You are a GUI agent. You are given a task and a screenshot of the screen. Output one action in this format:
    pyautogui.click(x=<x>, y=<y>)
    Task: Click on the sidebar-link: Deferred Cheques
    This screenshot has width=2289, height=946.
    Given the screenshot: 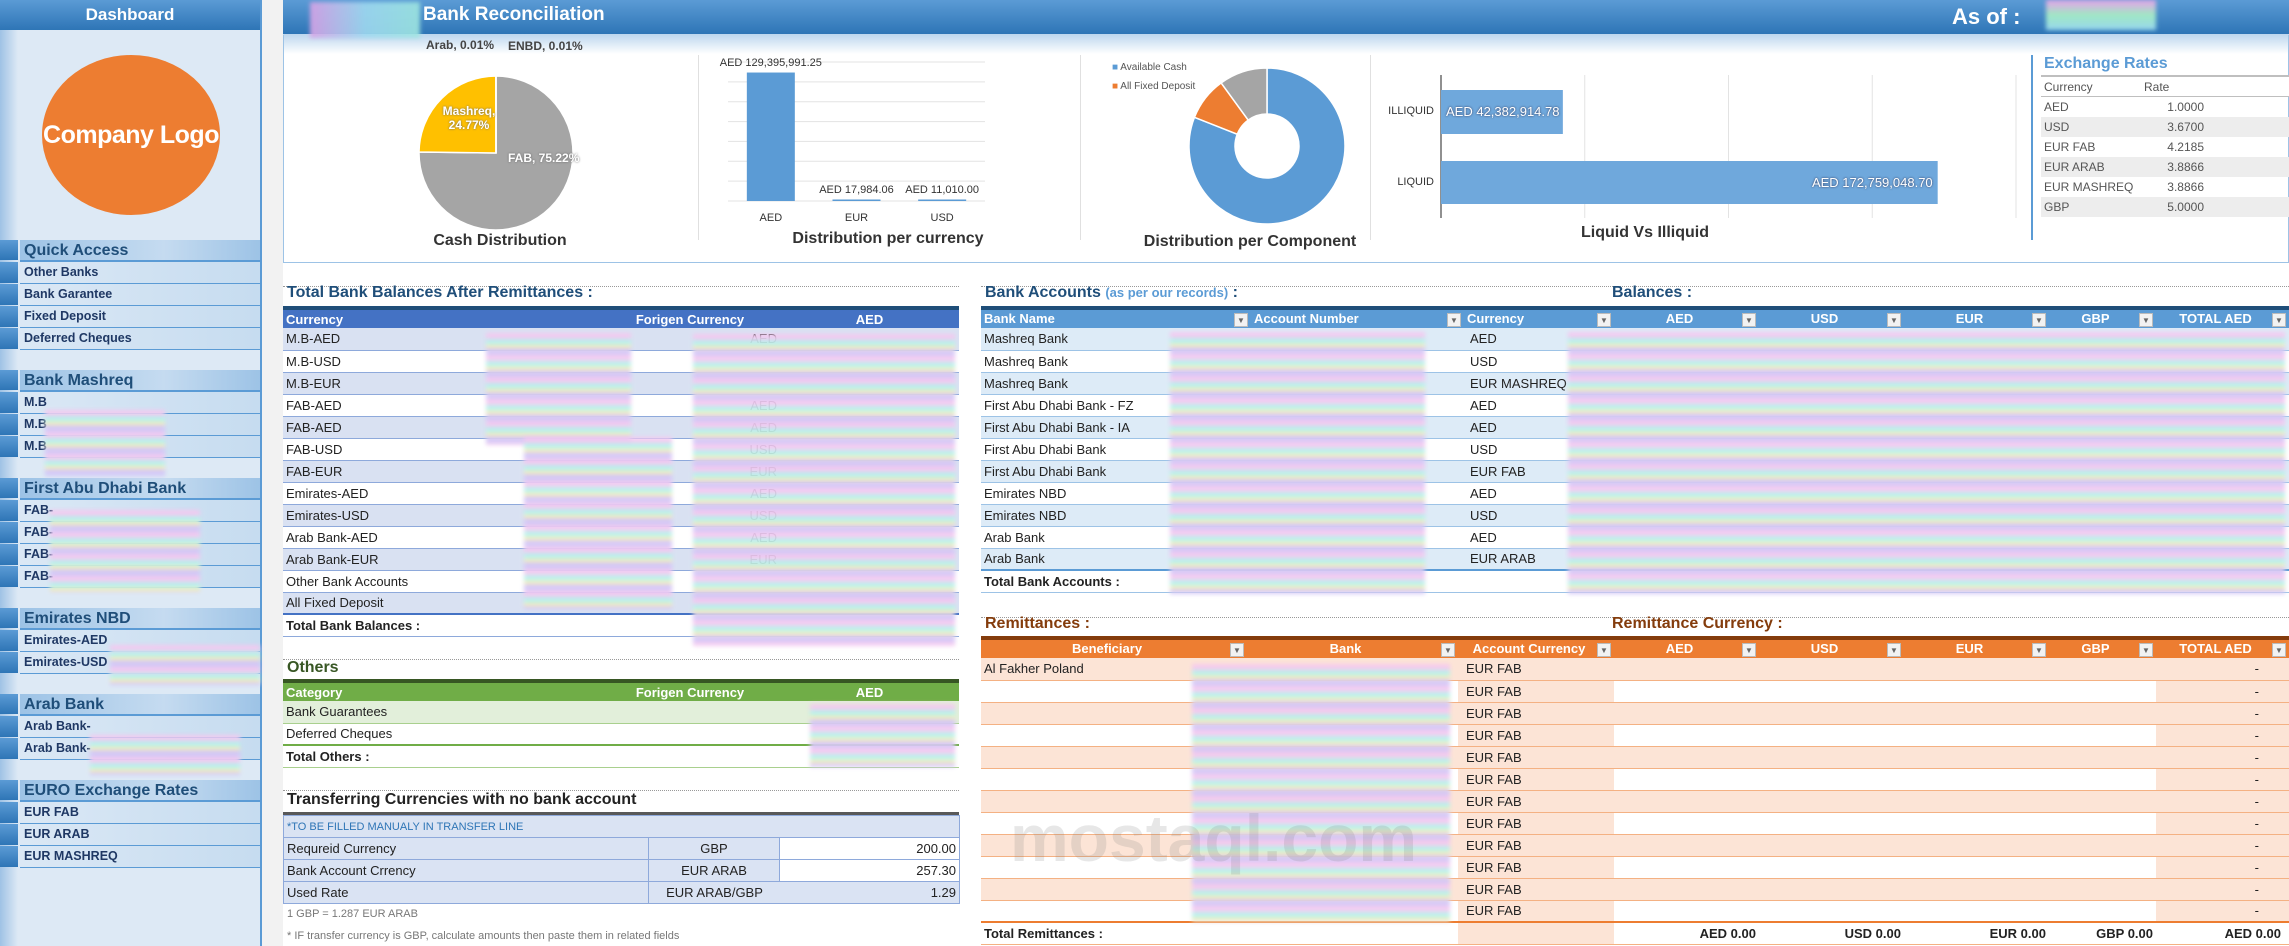 What is the action you would take?
    pyautogui.click(x=130, y=339)
    